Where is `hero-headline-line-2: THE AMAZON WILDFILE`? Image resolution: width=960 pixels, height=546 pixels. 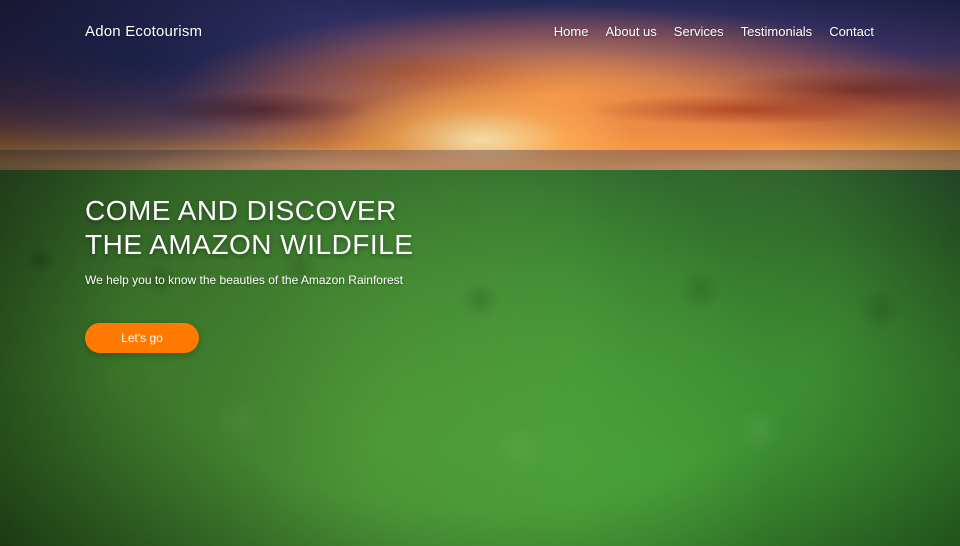
hero-headline-line-2: THE AMAZON WILDFILE is located at coordinates (249, 244).